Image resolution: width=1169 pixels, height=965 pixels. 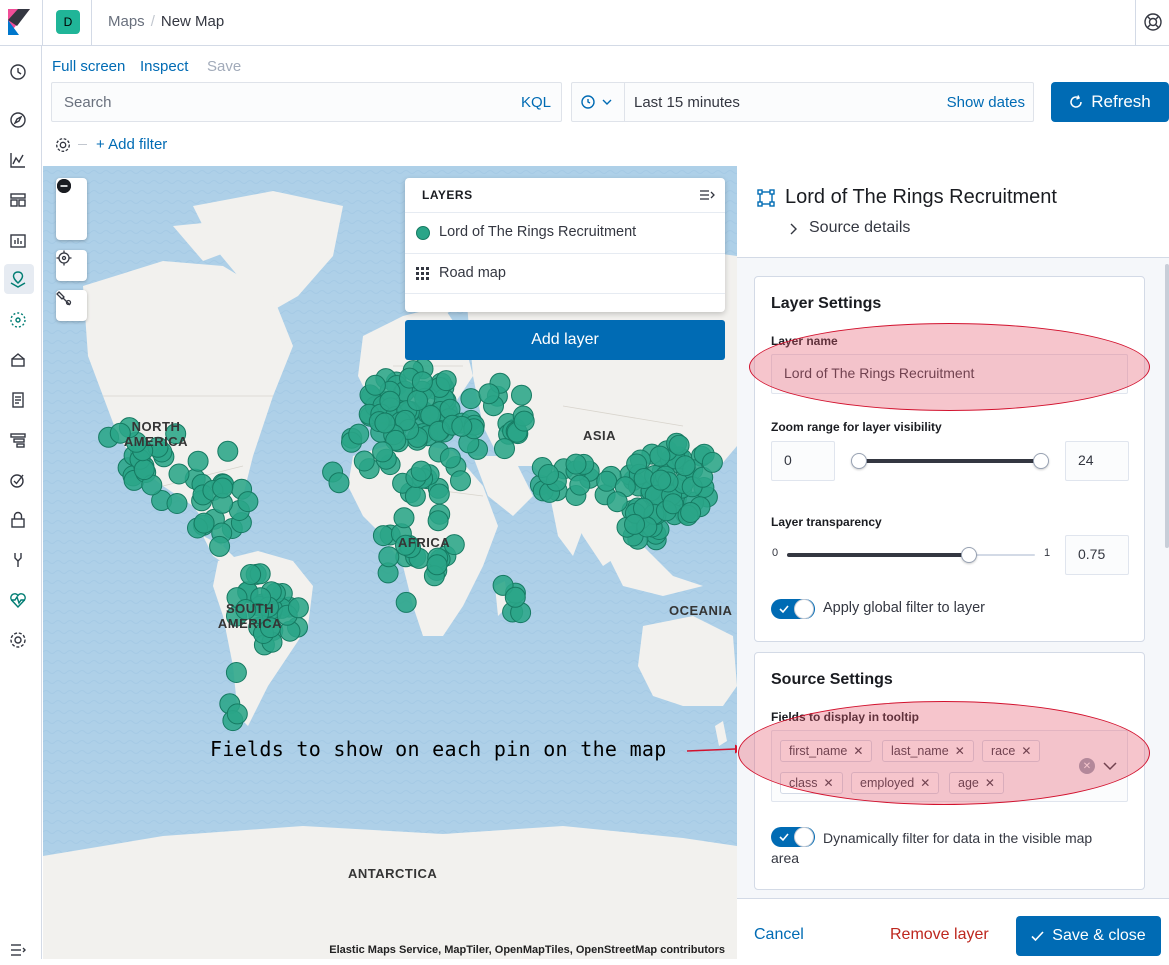 What do you see at coordinates (1097, 461) in the screenshot?
I see `zoom-max-input: 24` at bounding box center [1097, 461].